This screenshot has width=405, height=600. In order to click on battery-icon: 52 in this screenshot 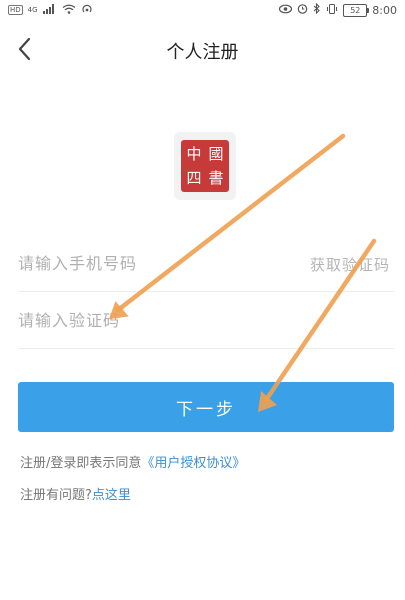, I will do `click(356, 10)`.